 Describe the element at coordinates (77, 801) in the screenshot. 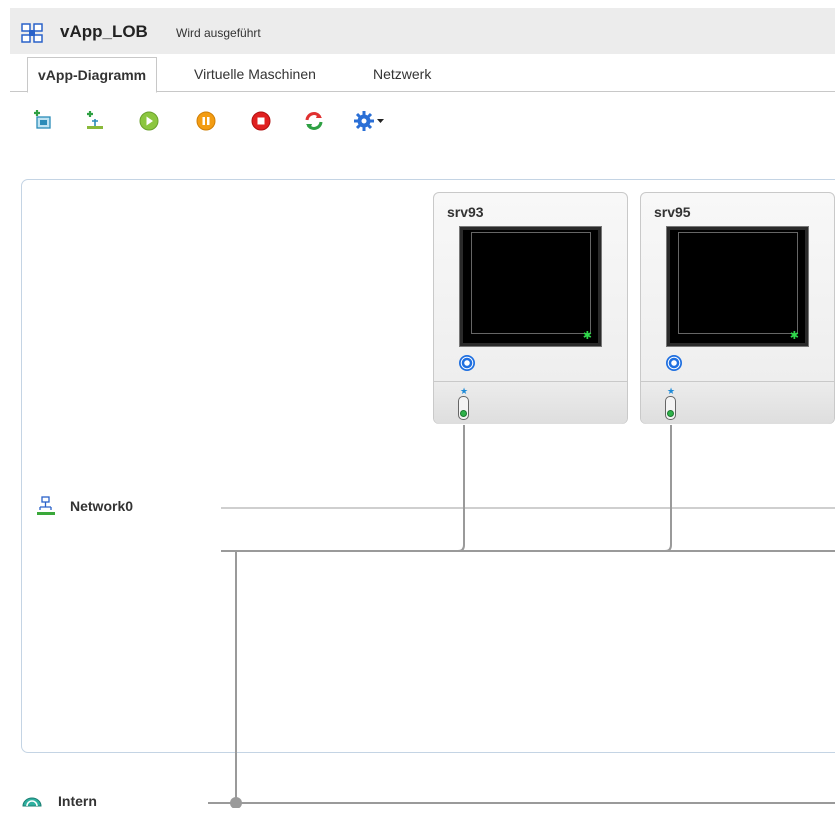

I see `network-label-intern: Intern` at that location.